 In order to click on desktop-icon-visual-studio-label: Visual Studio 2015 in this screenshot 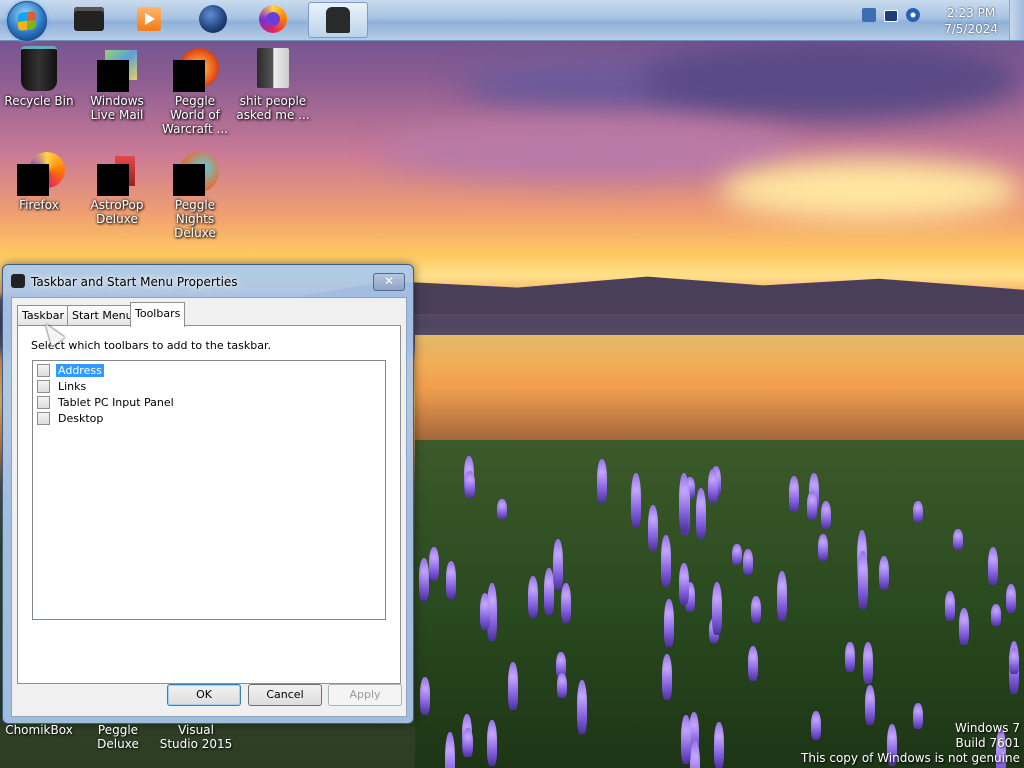, I will do `click(196, 737)`.